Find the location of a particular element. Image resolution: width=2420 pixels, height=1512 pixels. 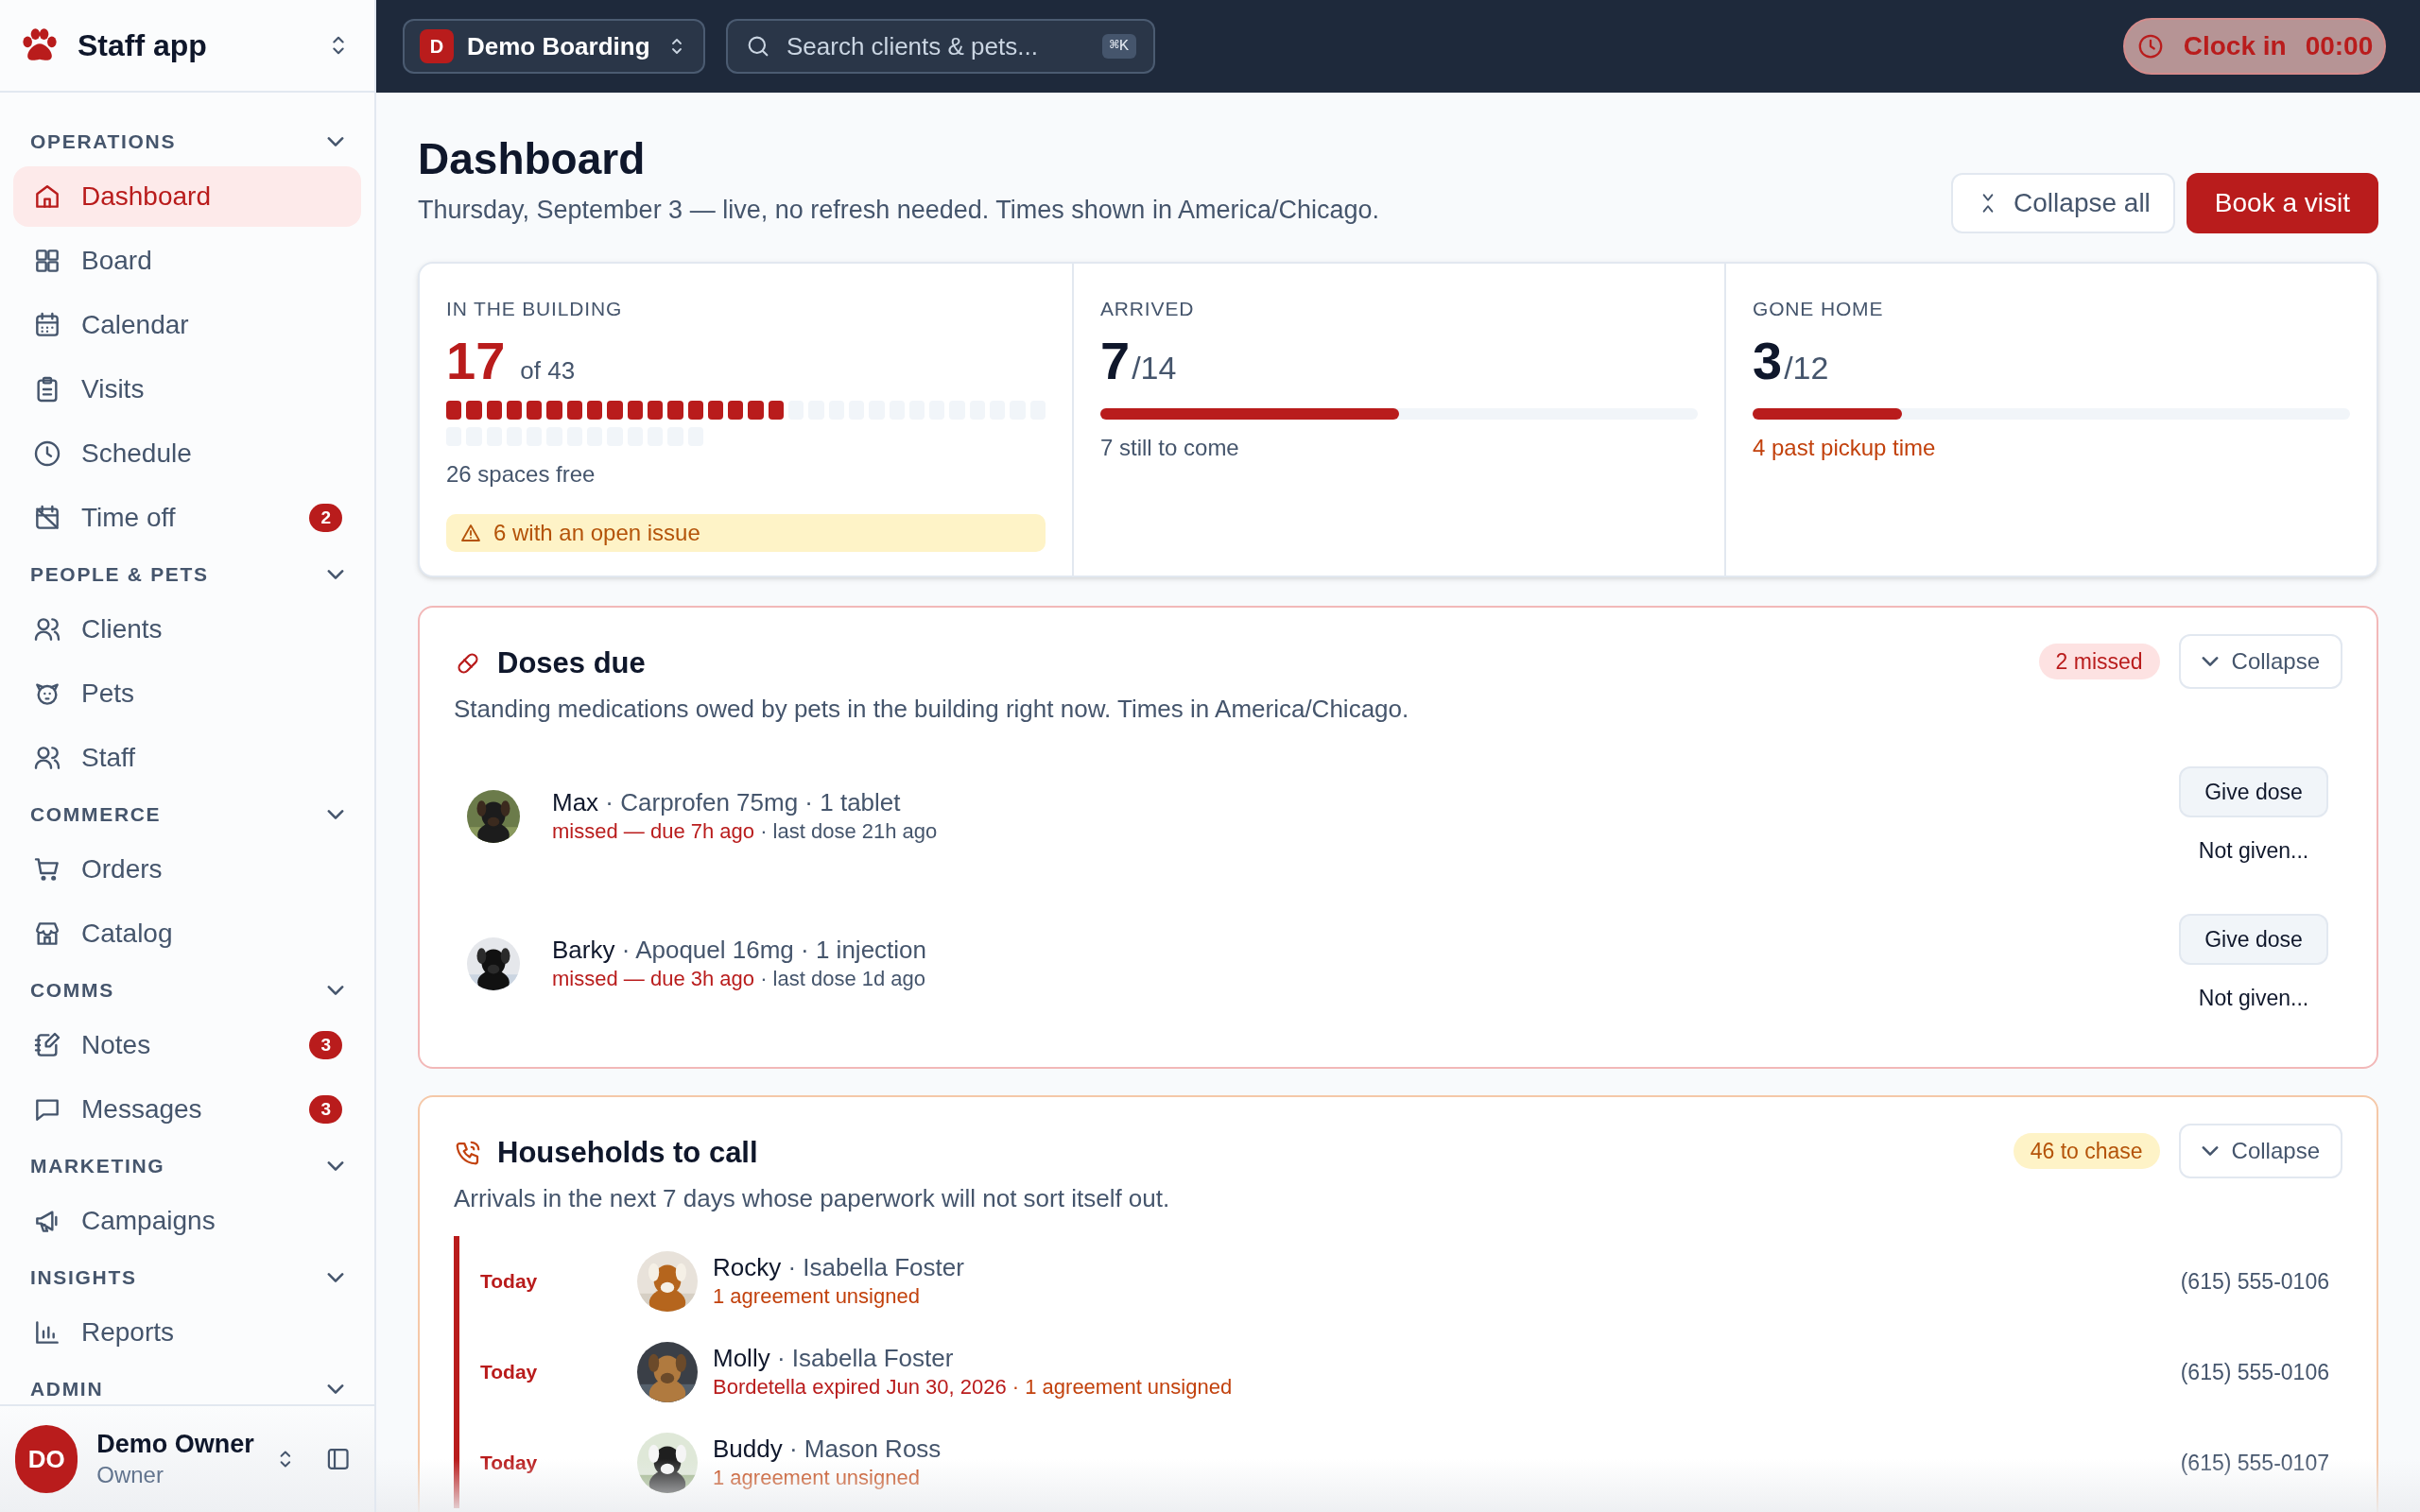

shortcut-hint: ⌘K is located at coordinates (1118, 46).